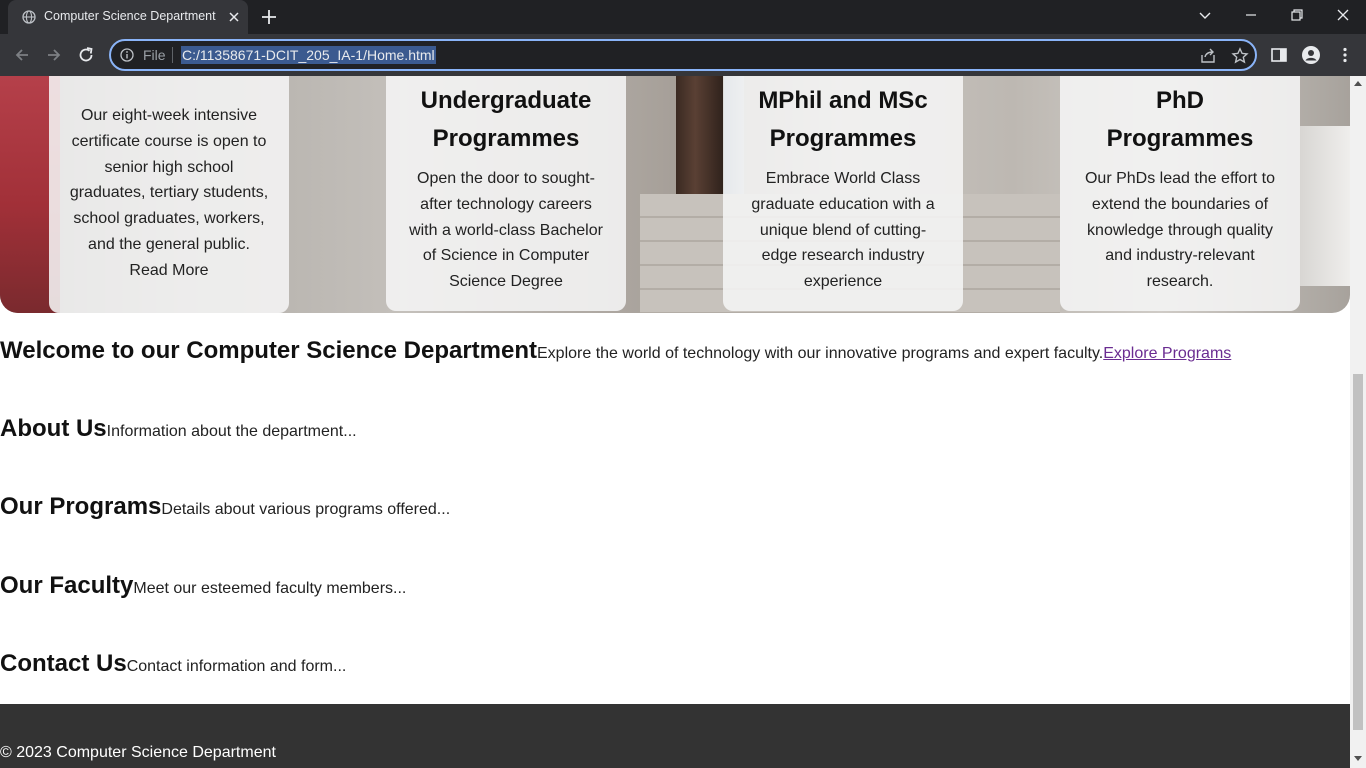 Image resolution: width=1366 pixels, height=768 pixels. I want to click on card-heading-wrap: Undergraduate Programmes, so click(506, 117).